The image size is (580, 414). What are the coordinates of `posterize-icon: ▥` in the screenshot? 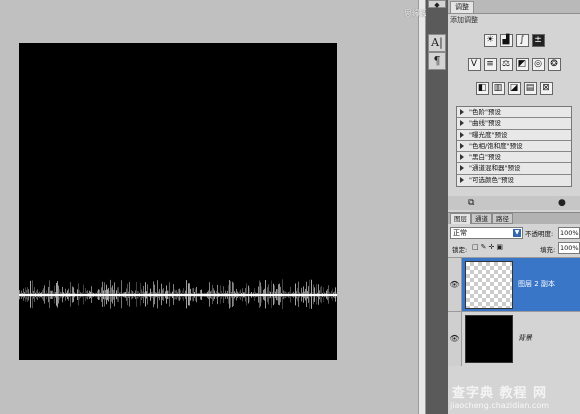 It's located at (498, 88).